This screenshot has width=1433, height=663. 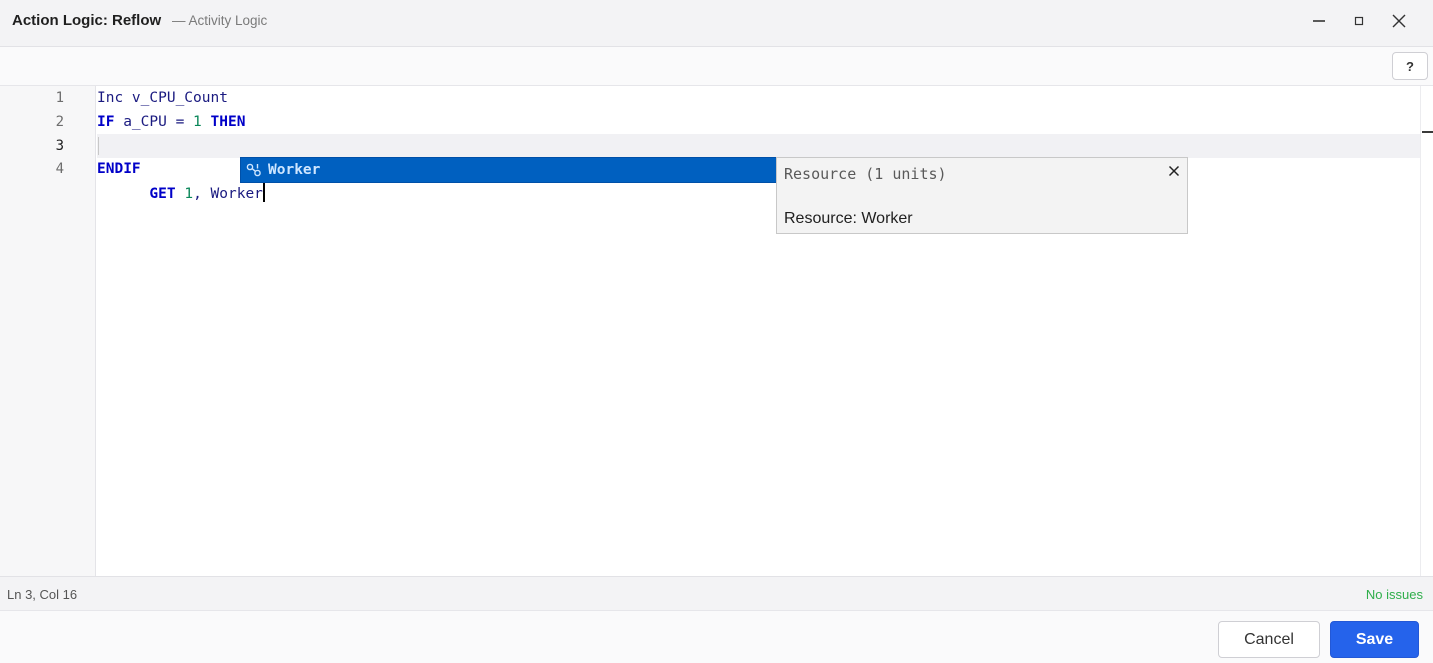 I want to click on code-line: ENDIF, so click(x=119, y=169).